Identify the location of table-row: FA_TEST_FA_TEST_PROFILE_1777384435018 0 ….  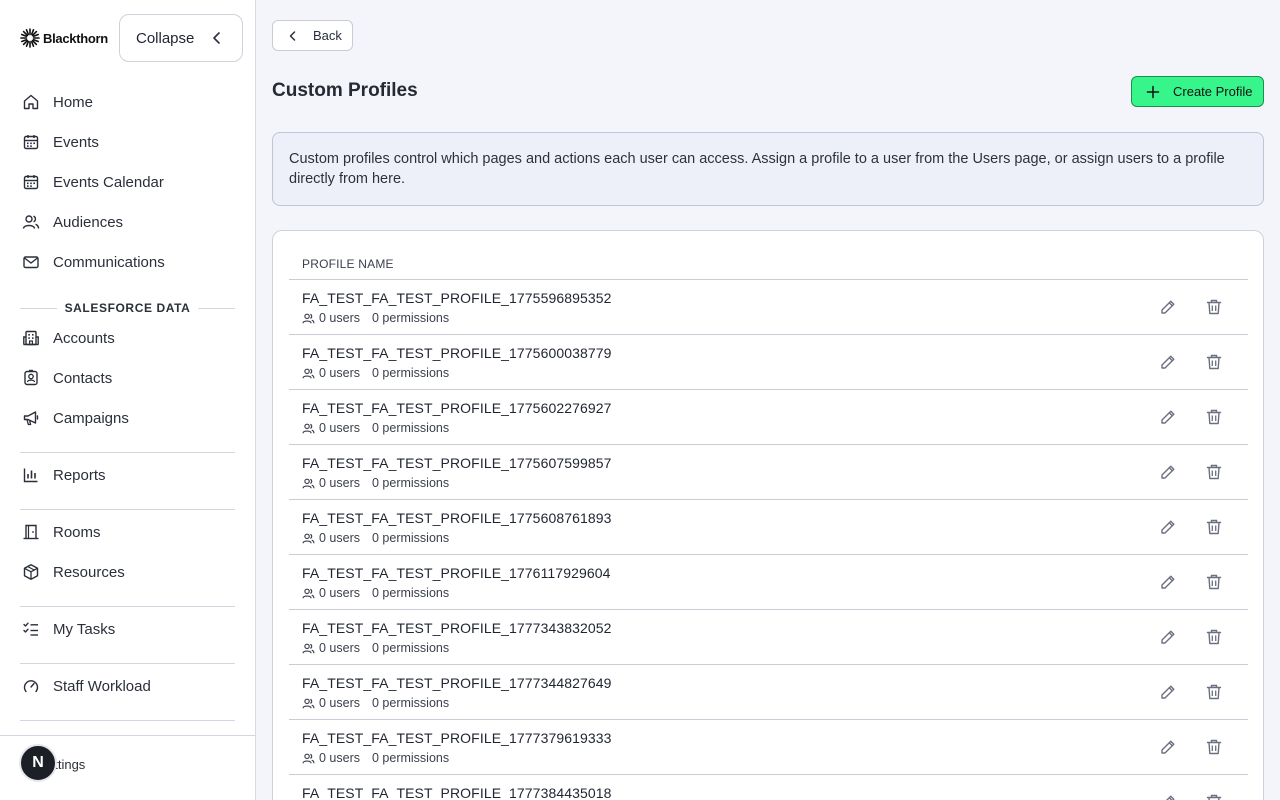
(768, 787).